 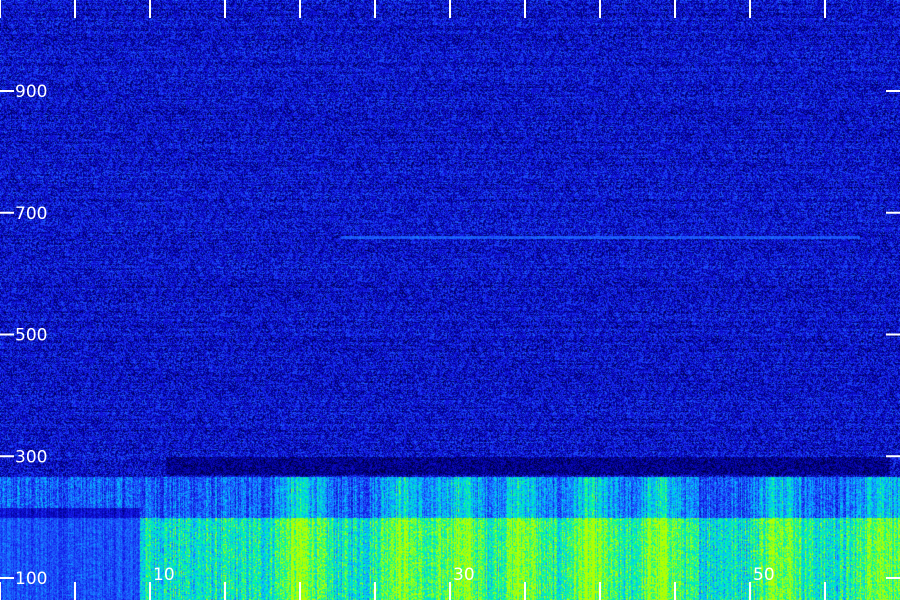 What do you see at coordinates (31, 214) in the screenshot?
I see `y-tick-label: 700` at bounding box center [31, 214].